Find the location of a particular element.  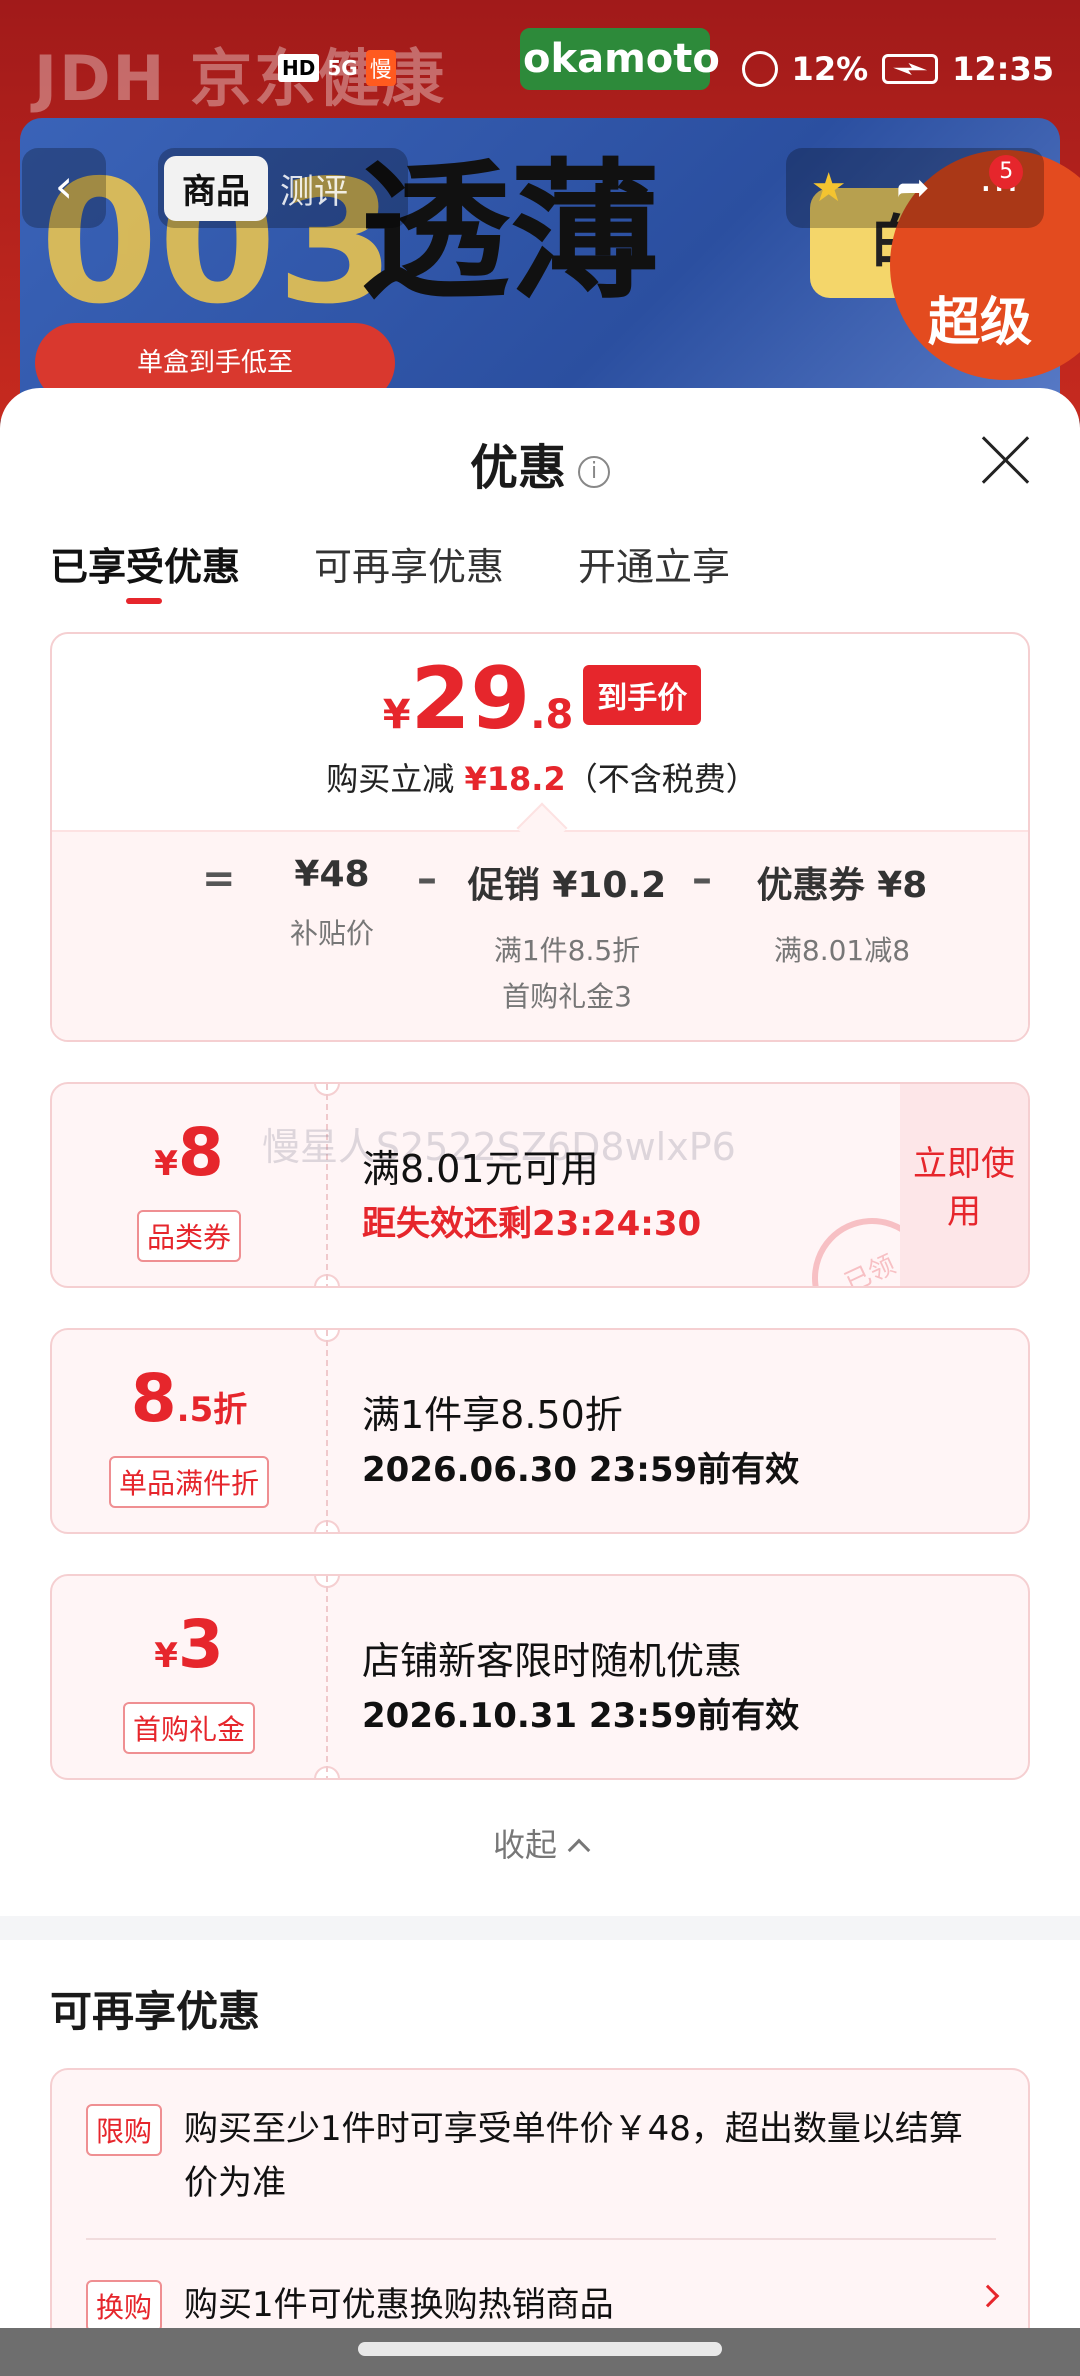

coupon-expiry: 2026.10.31 23:59前有效 is located at coordinates (581, 1716).